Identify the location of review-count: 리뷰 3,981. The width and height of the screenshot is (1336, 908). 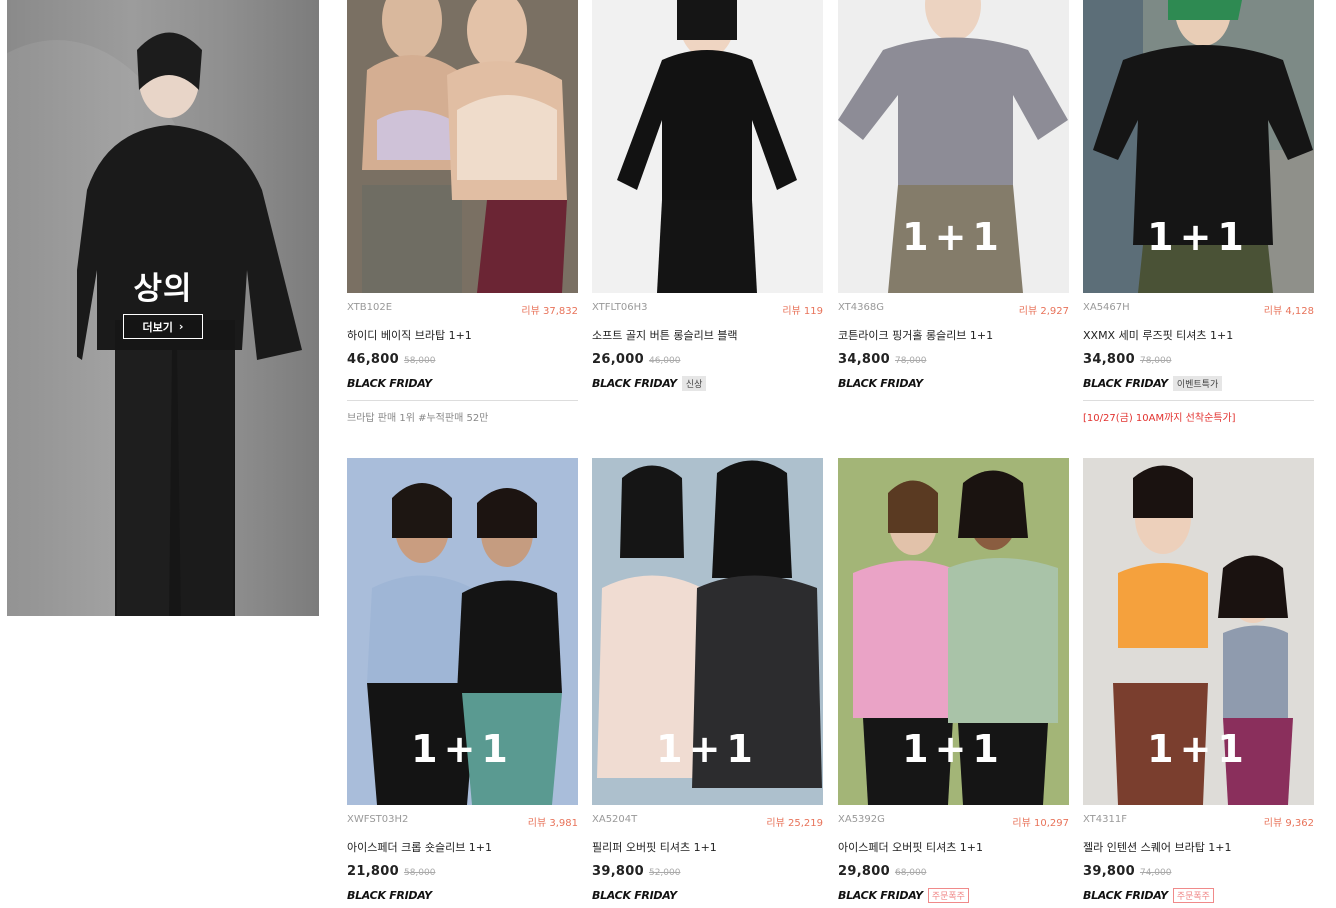
(552, 823).